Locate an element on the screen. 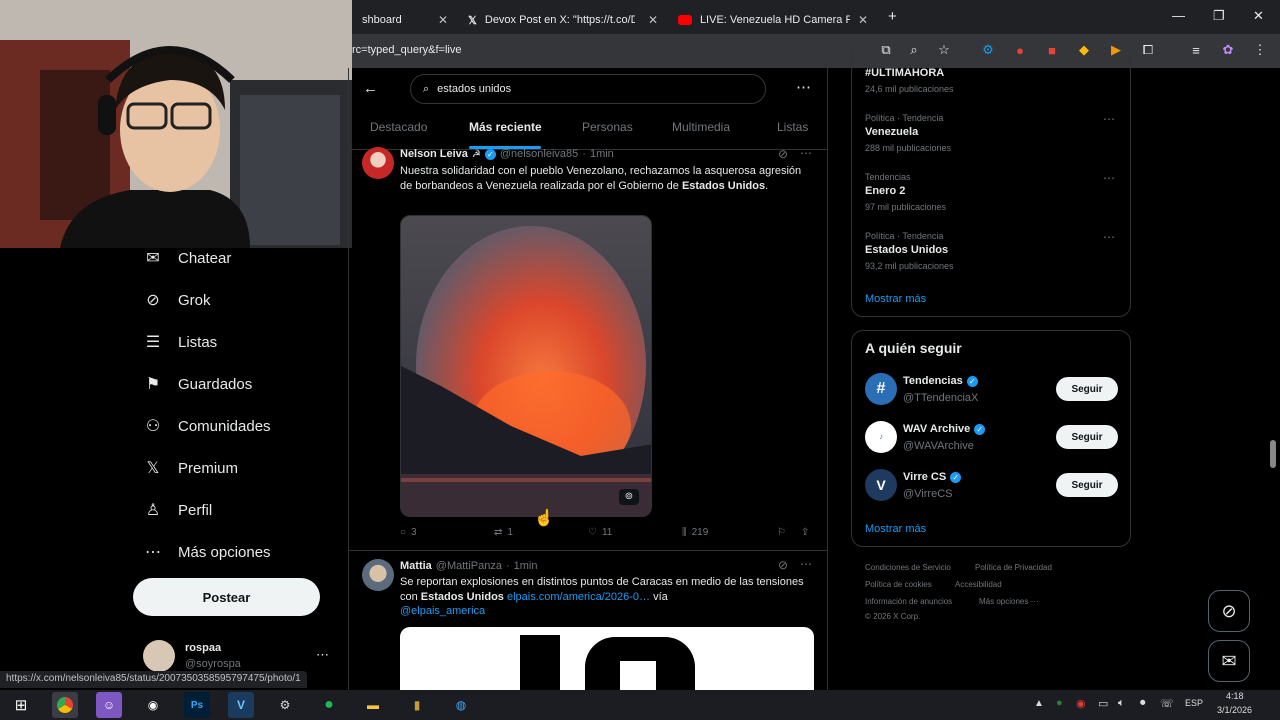  footer-link: Política de Privacidad is located at coordinates (1013, 567).